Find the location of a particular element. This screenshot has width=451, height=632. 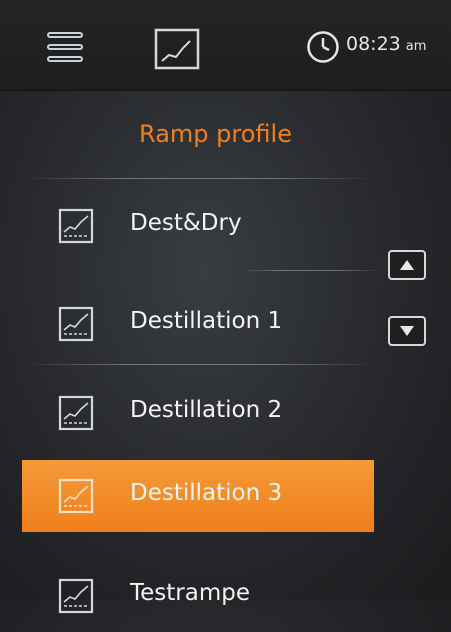

profile-label: Destillation 1 is located at coordinates (206, 321).